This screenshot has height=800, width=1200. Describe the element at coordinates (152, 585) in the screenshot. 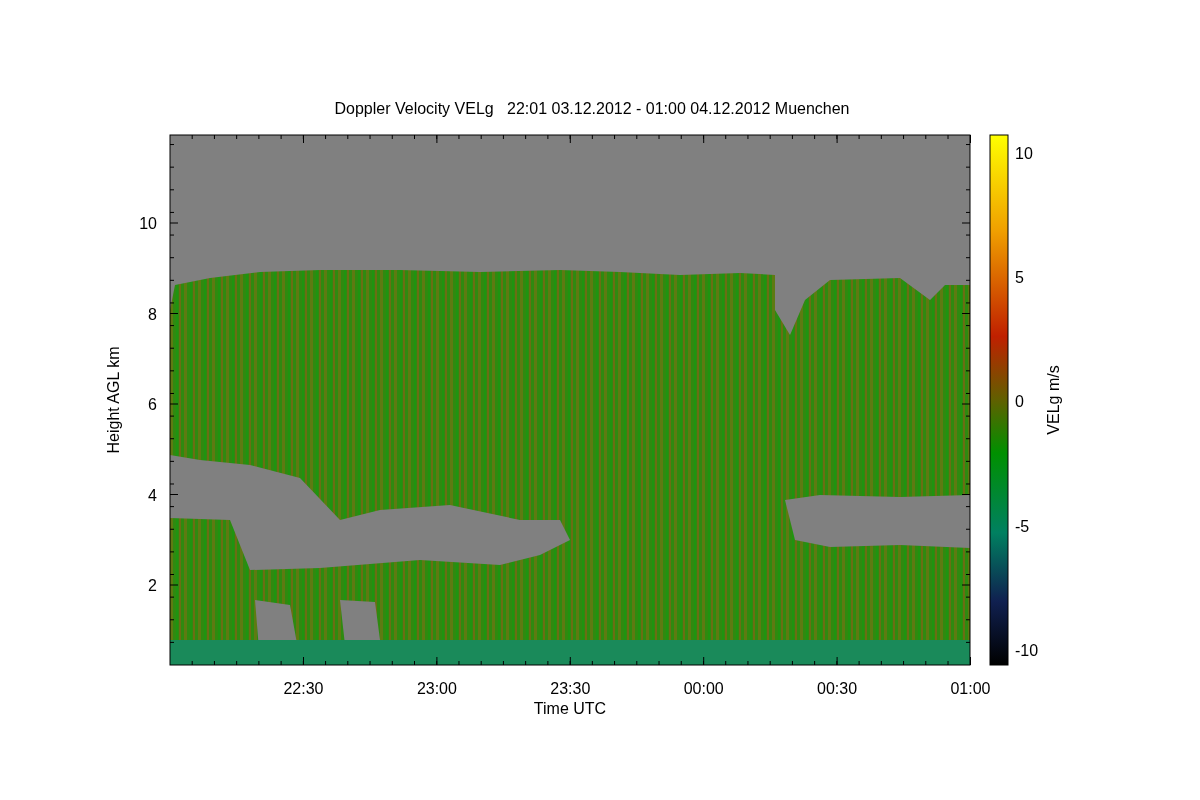

I see `y-tick-label: 2` at that location.